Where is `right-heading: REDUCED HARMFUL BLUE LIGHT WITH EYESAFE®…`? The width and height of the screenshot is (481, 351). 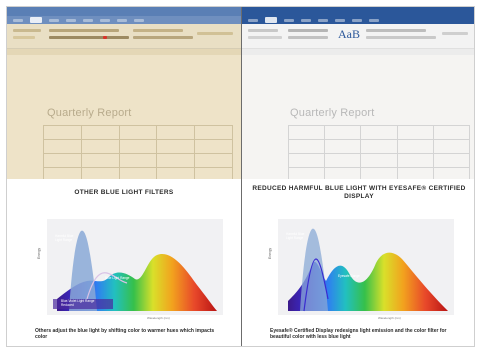
right-heading: REDUCED HARMFUL BLUE LIGHT WITH EYESAFE®… is located at coordinates (359, 192).